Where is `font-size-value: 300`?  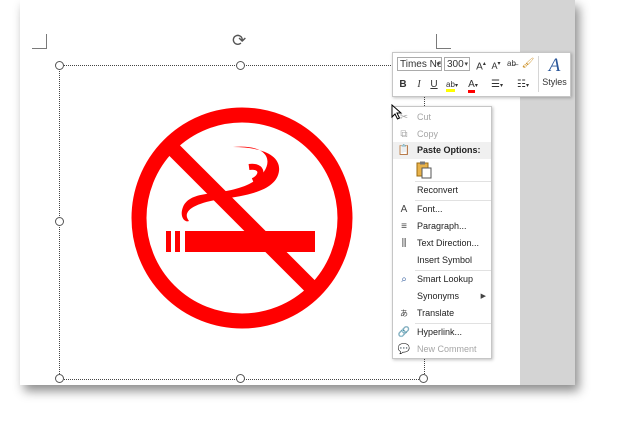 font-size-value: 300 is located at coordinates (455, 64).